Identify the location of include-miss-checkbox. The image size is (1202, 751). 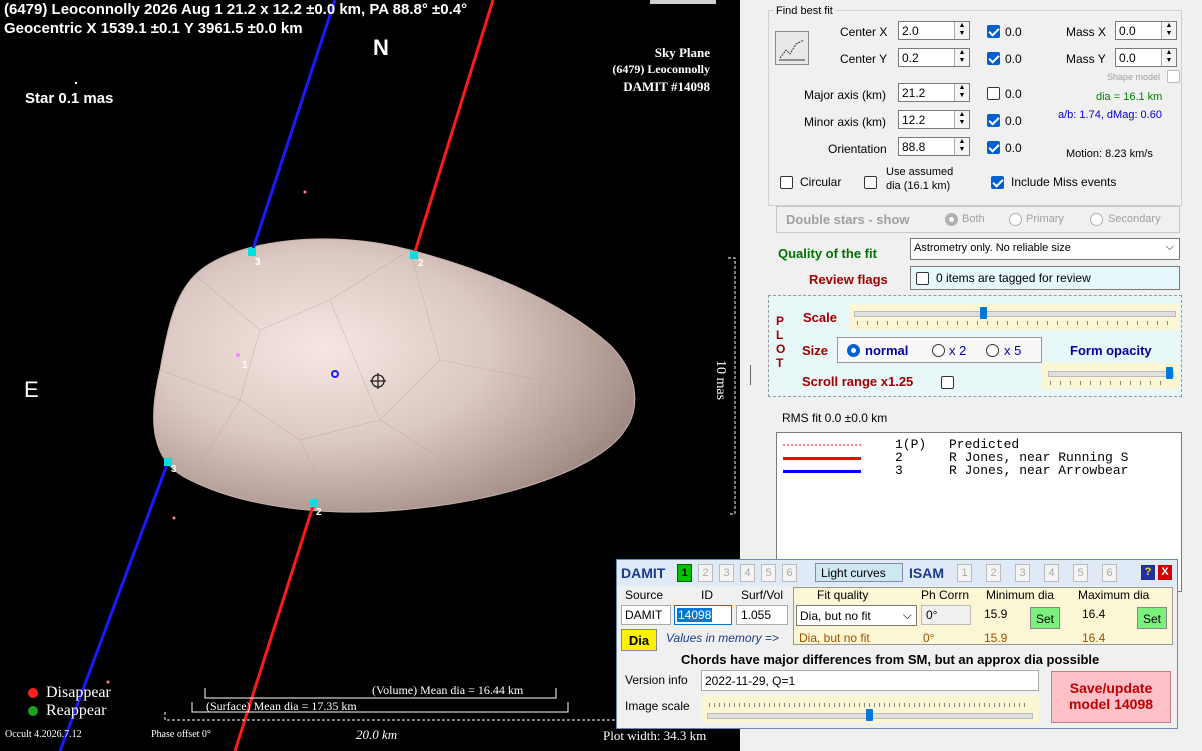
(997, 182).